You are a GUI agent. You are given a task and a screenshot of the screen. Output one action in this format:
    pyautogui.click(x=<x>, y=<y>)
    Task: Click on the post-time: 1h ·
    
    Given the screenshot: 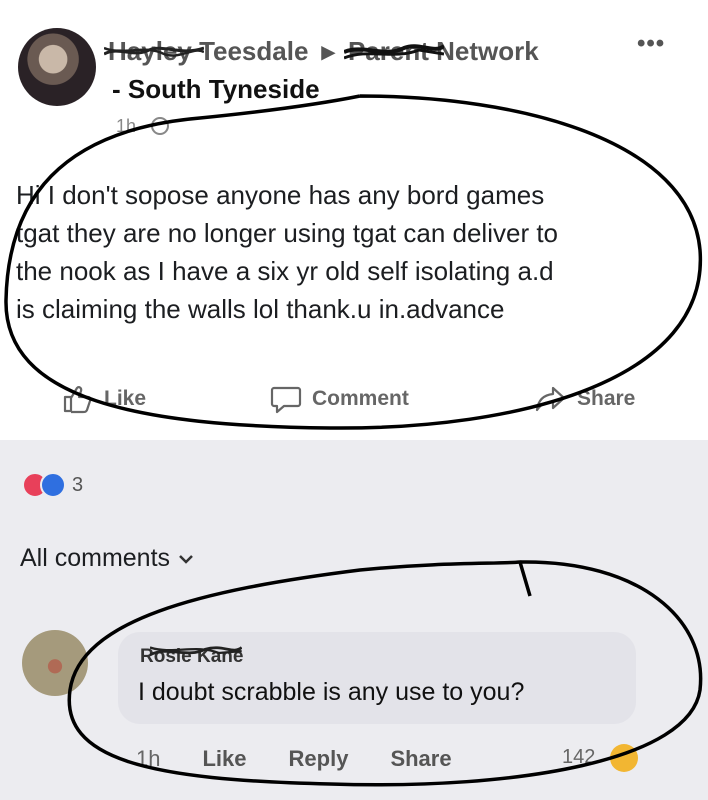 What is the action you would take?
    pyautogui.click(x=132, y=126)
    